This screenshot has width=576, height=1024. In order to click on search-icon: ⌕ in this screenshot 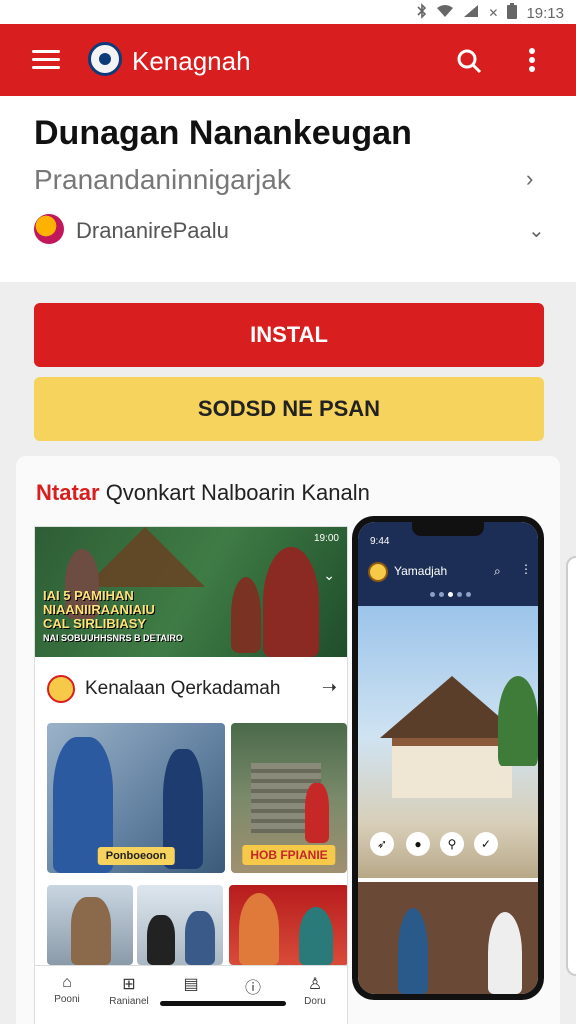, I will do `click(497, 571)`.